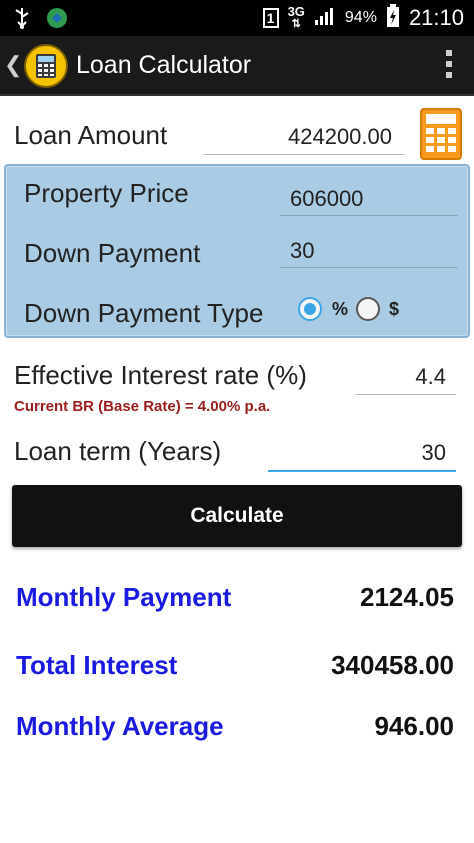 Image resolution: width=474 pixels, height=843 pixels. Describe the element at coordinates (112, 253) in the screenshot. I see `down-payment-label: Down Payment` at that location.